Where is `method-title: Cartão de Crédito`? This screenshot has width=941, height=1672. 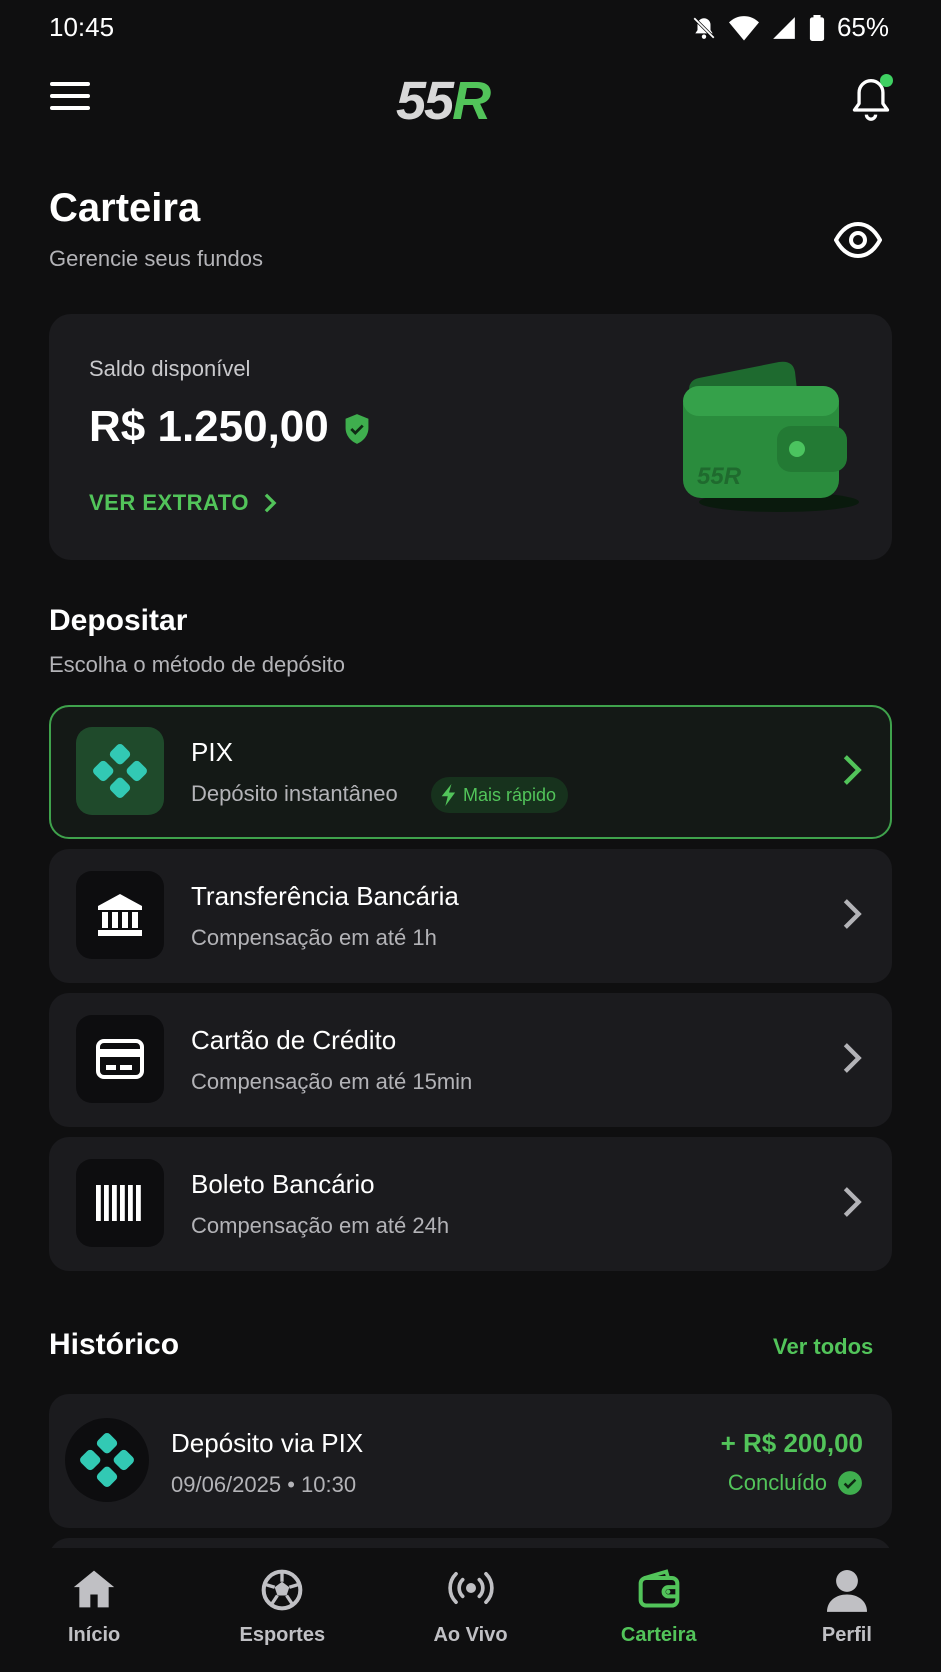 method-title: Cartão de Crédito is located at coordinates (294, 1040).